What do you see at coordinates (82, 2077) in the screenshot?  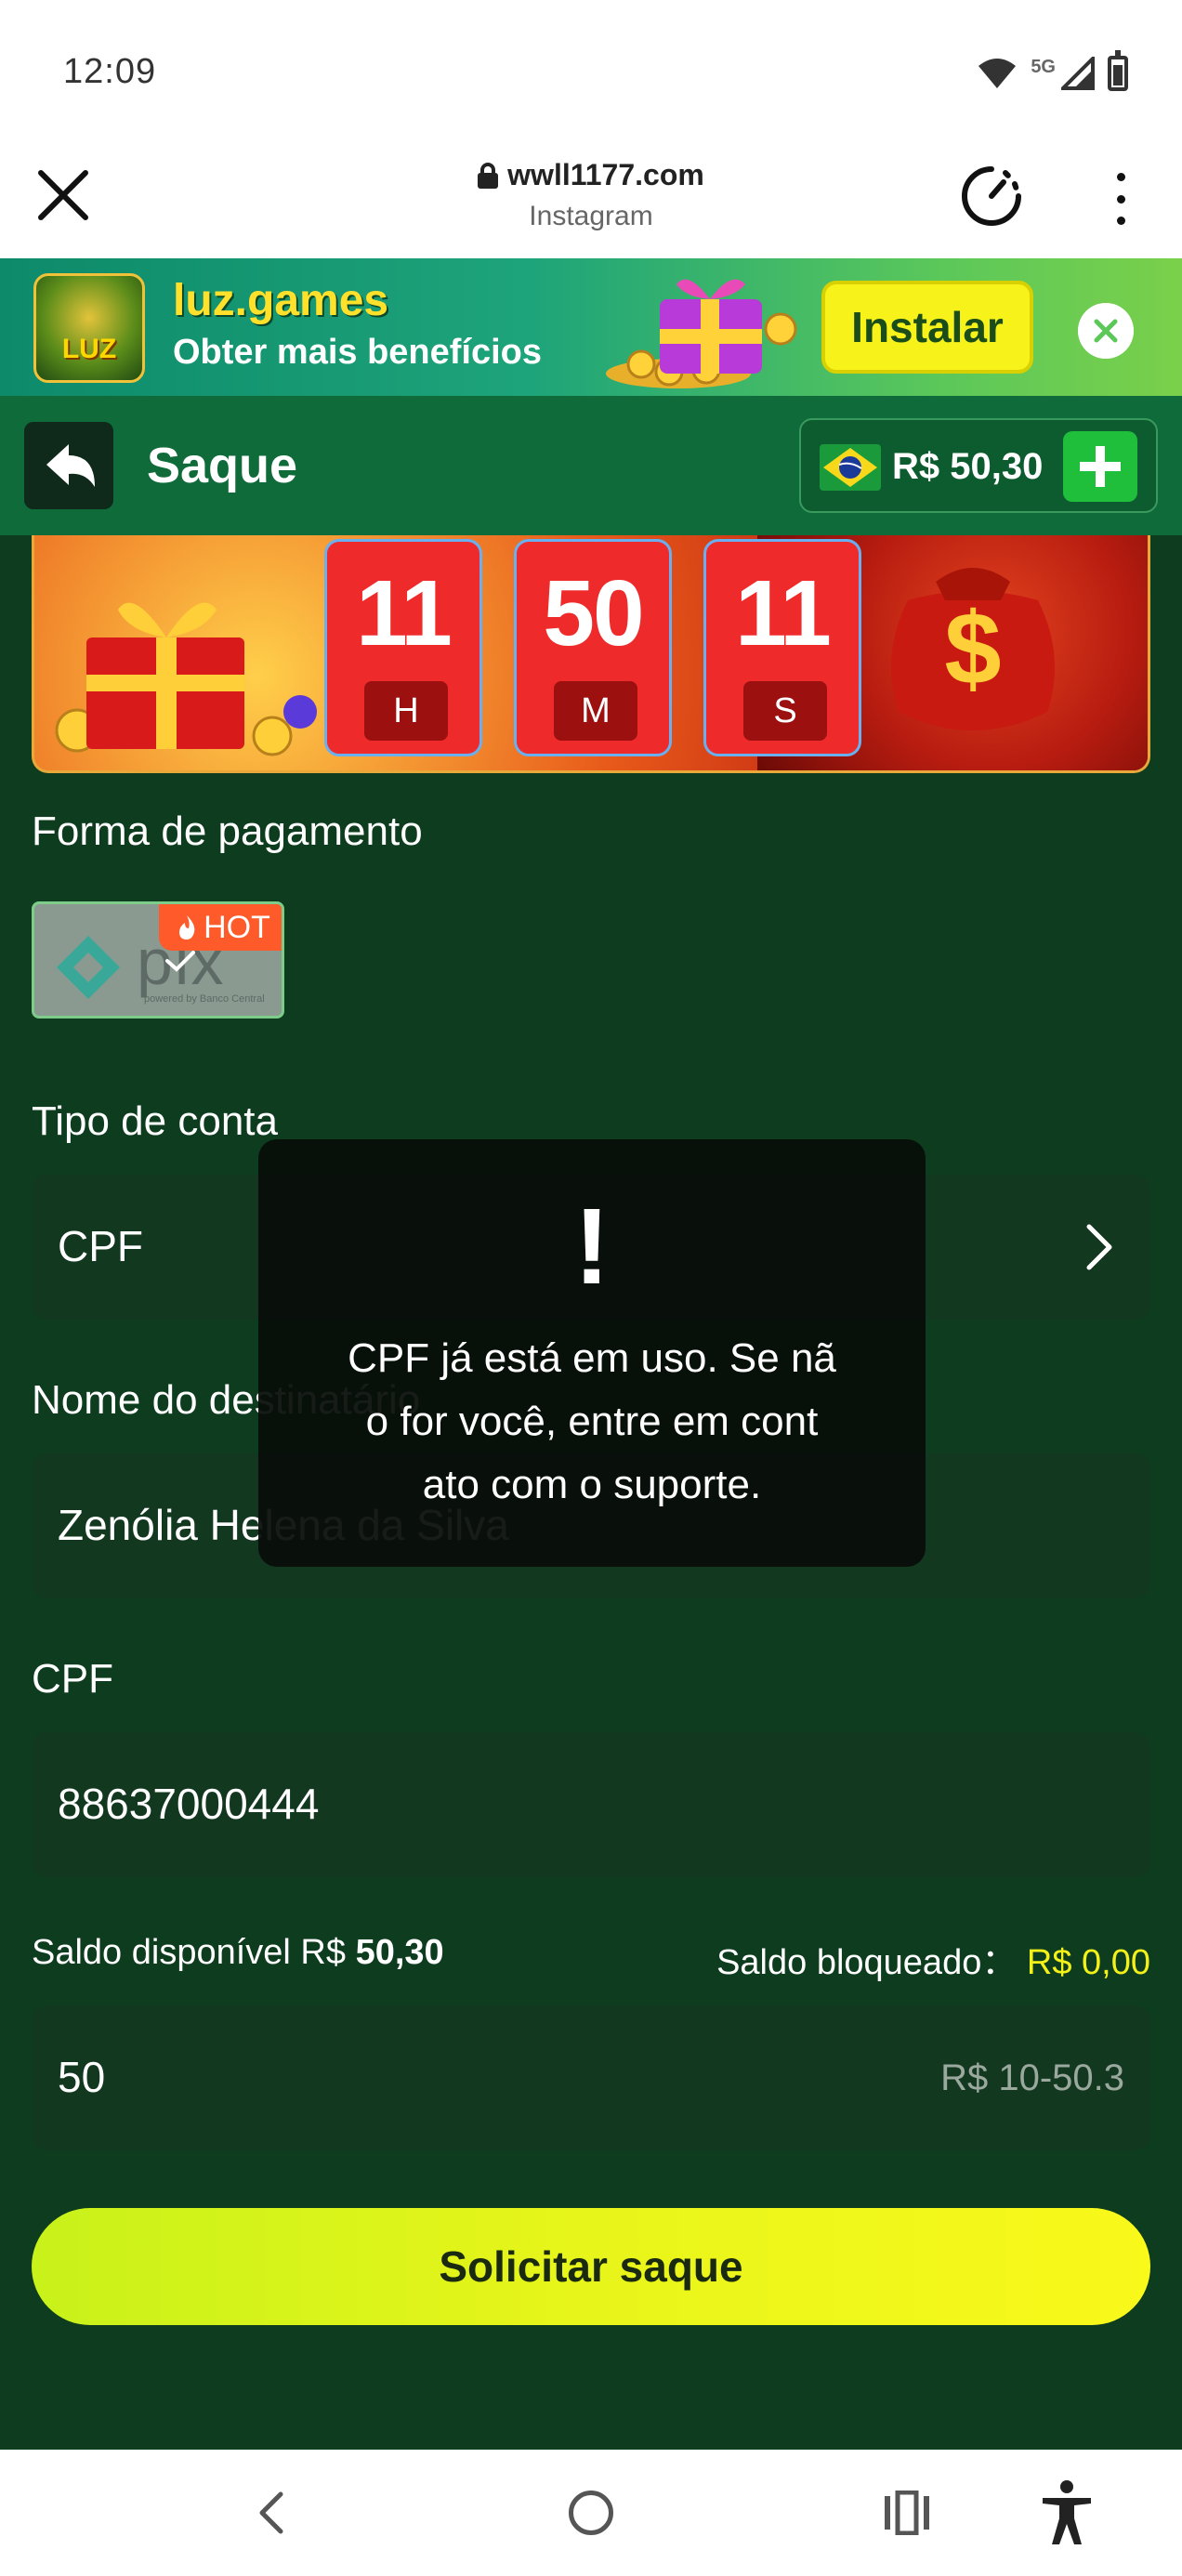 I see `amount-value: 50` at bounding box center [82, 2077].